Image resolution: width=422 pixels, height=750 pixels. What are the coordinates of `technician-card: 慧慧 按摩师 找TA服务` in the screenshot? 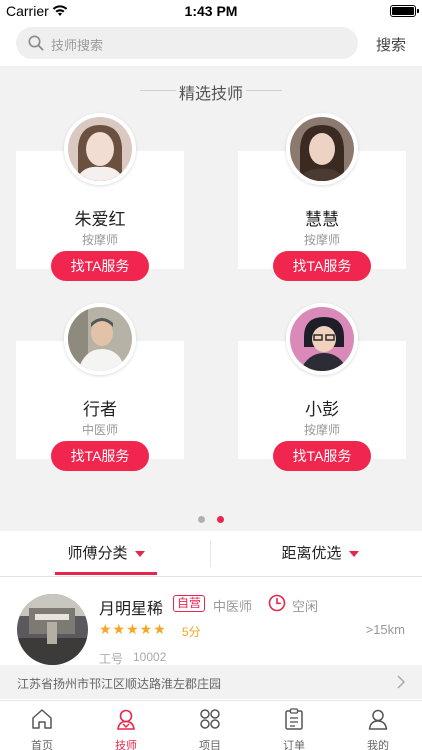 It's located at (322, 197).